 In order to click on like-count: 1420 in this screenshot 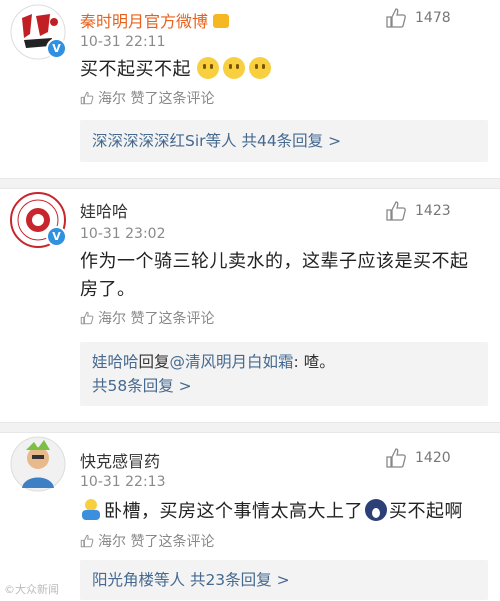, I will do `click(433, 458)`.